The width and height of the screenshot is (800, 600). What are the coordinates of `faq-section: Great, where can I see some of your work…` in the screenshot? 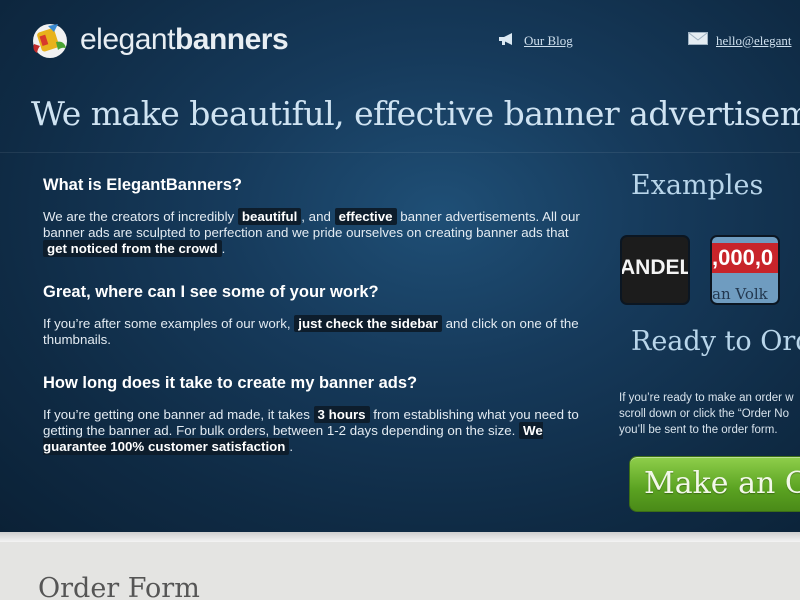 It's located at (313, 315).